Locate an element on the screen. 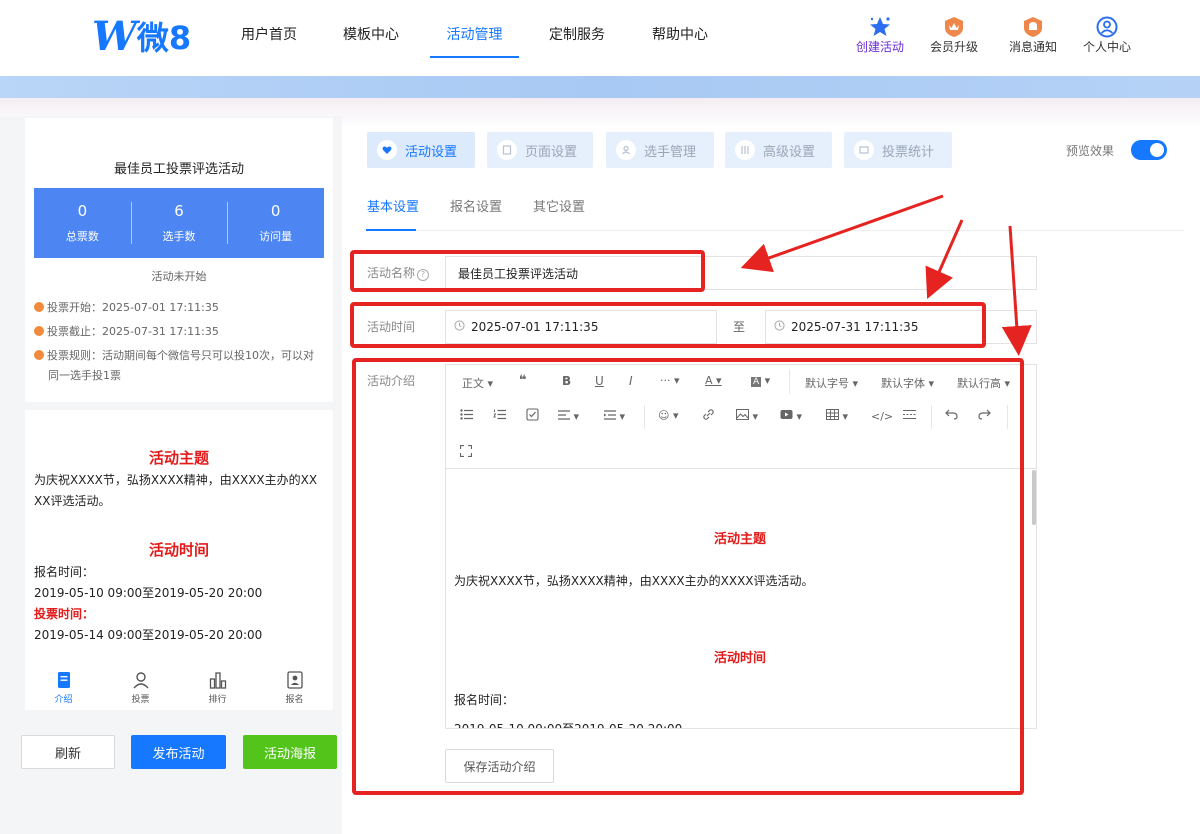  logo: W 微8 is located at coordinates (142, 36).